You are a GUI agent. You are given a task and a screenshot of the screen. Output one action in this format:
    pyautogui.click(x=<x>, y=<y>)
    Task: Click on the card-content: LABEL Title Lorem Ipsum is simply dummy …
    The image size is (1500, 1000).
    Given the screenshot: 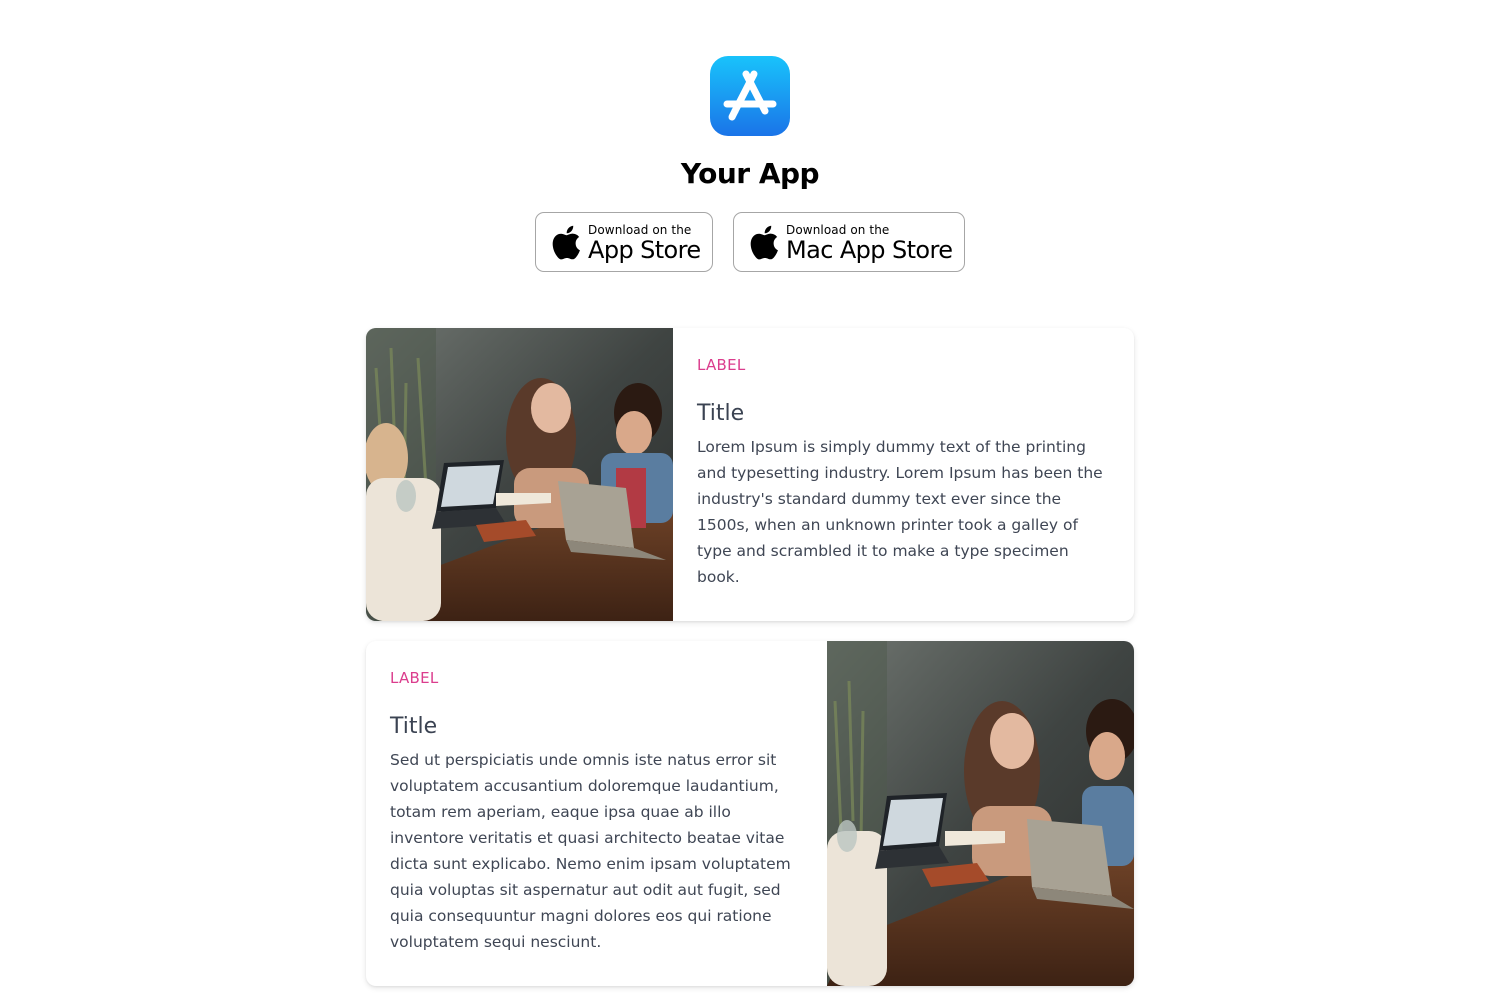 What is the action you would take?
    pyautogui.click(x=903, y=459)
    